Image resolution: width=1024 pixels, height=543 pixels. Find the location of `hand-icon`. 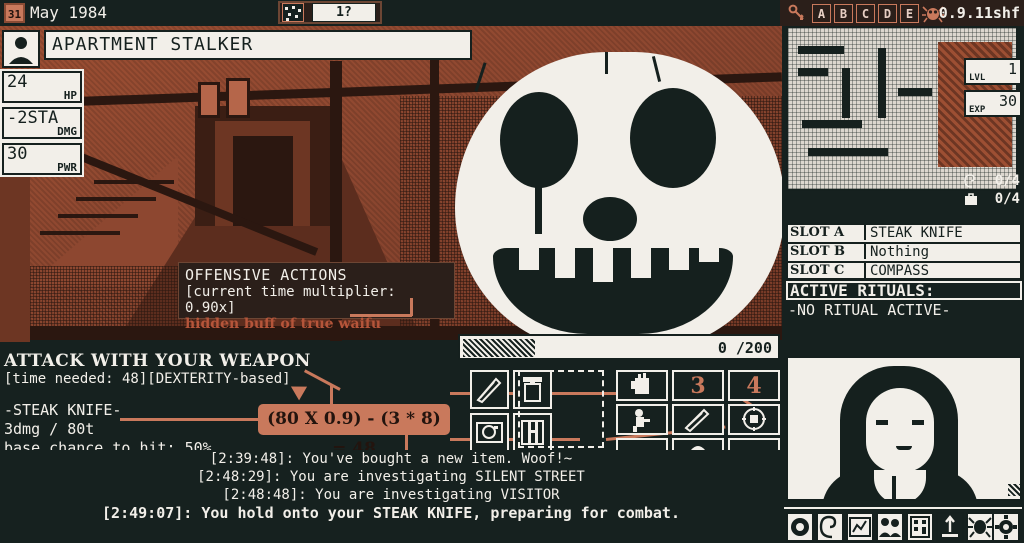

hand-icon is located at coordinates (642, 385).